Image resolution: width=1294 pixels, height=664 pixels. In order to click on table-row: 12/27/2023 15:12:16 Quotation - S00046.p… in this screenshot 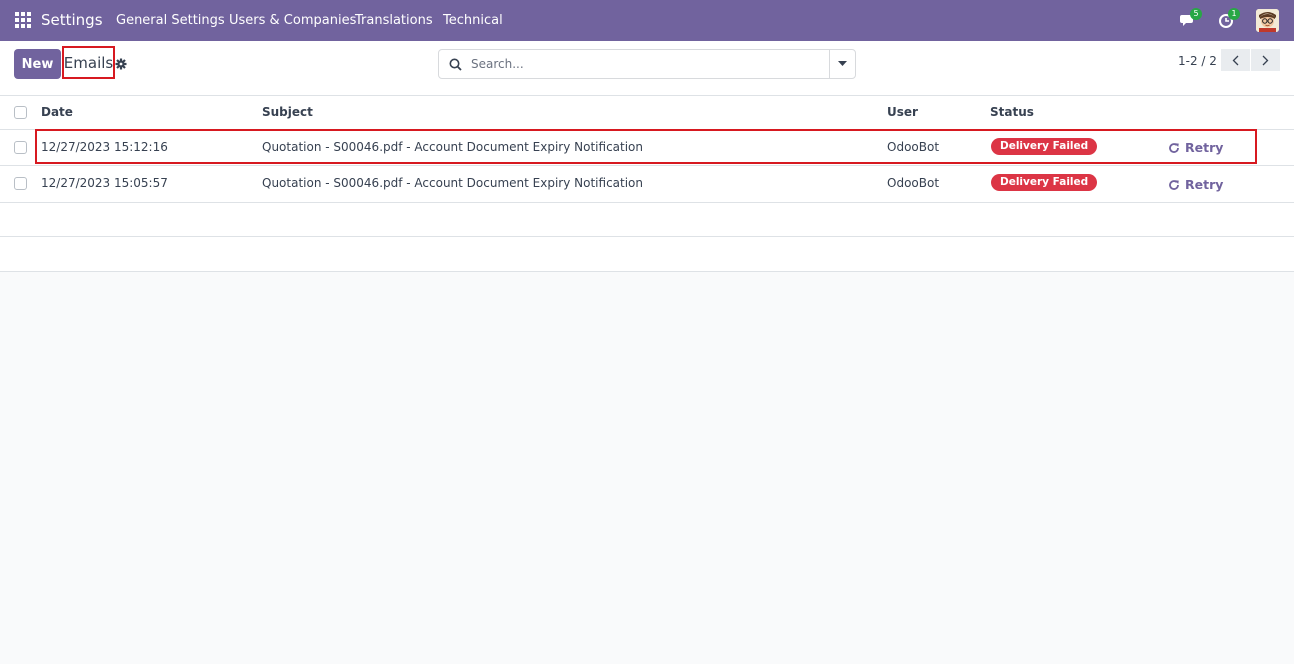, I will do `click(647, 148)`.